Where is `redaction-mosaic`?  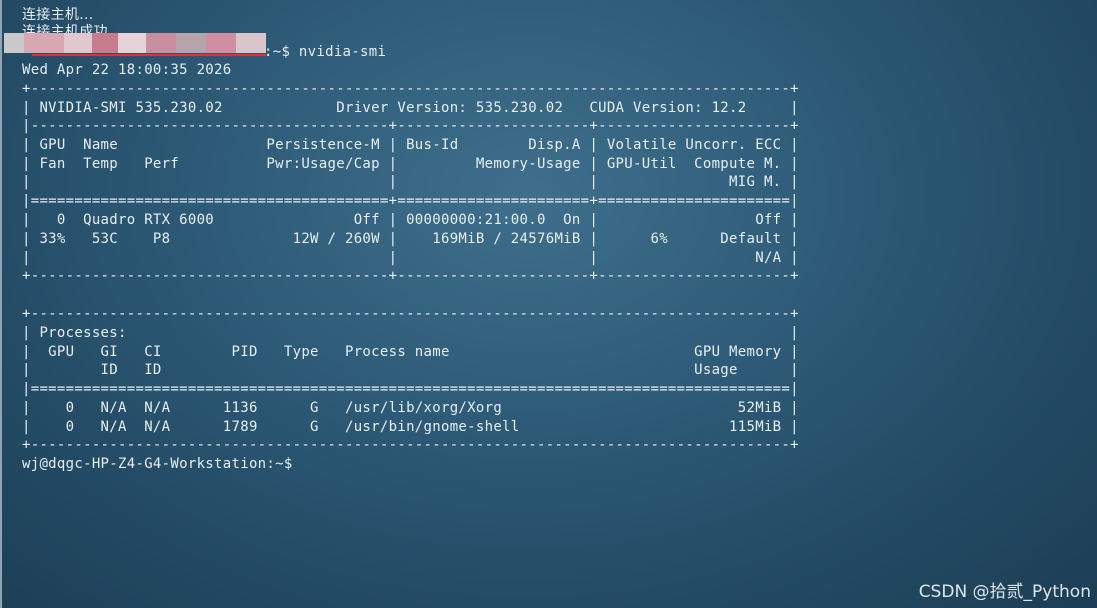
redaction-mosaic is located at coordinates (135, 44).